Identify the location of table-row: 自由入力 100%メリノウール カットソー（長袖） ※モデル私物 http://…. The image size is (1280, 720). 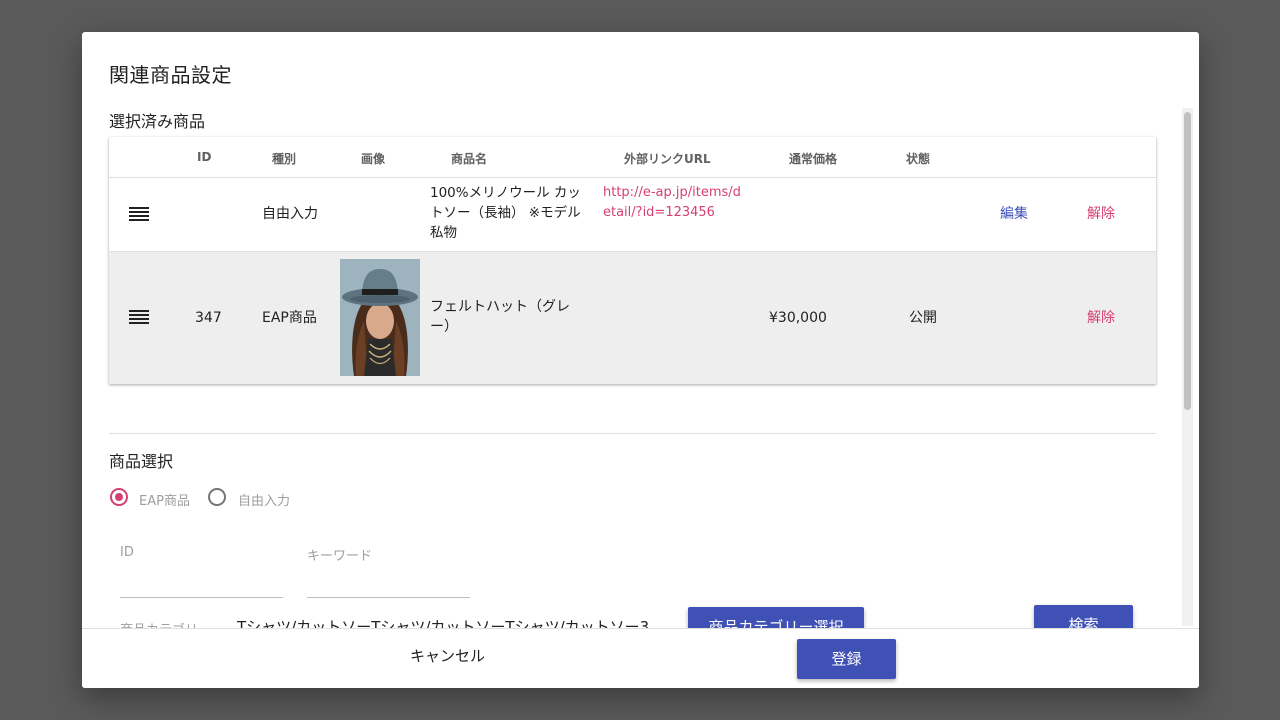
(632, 215).